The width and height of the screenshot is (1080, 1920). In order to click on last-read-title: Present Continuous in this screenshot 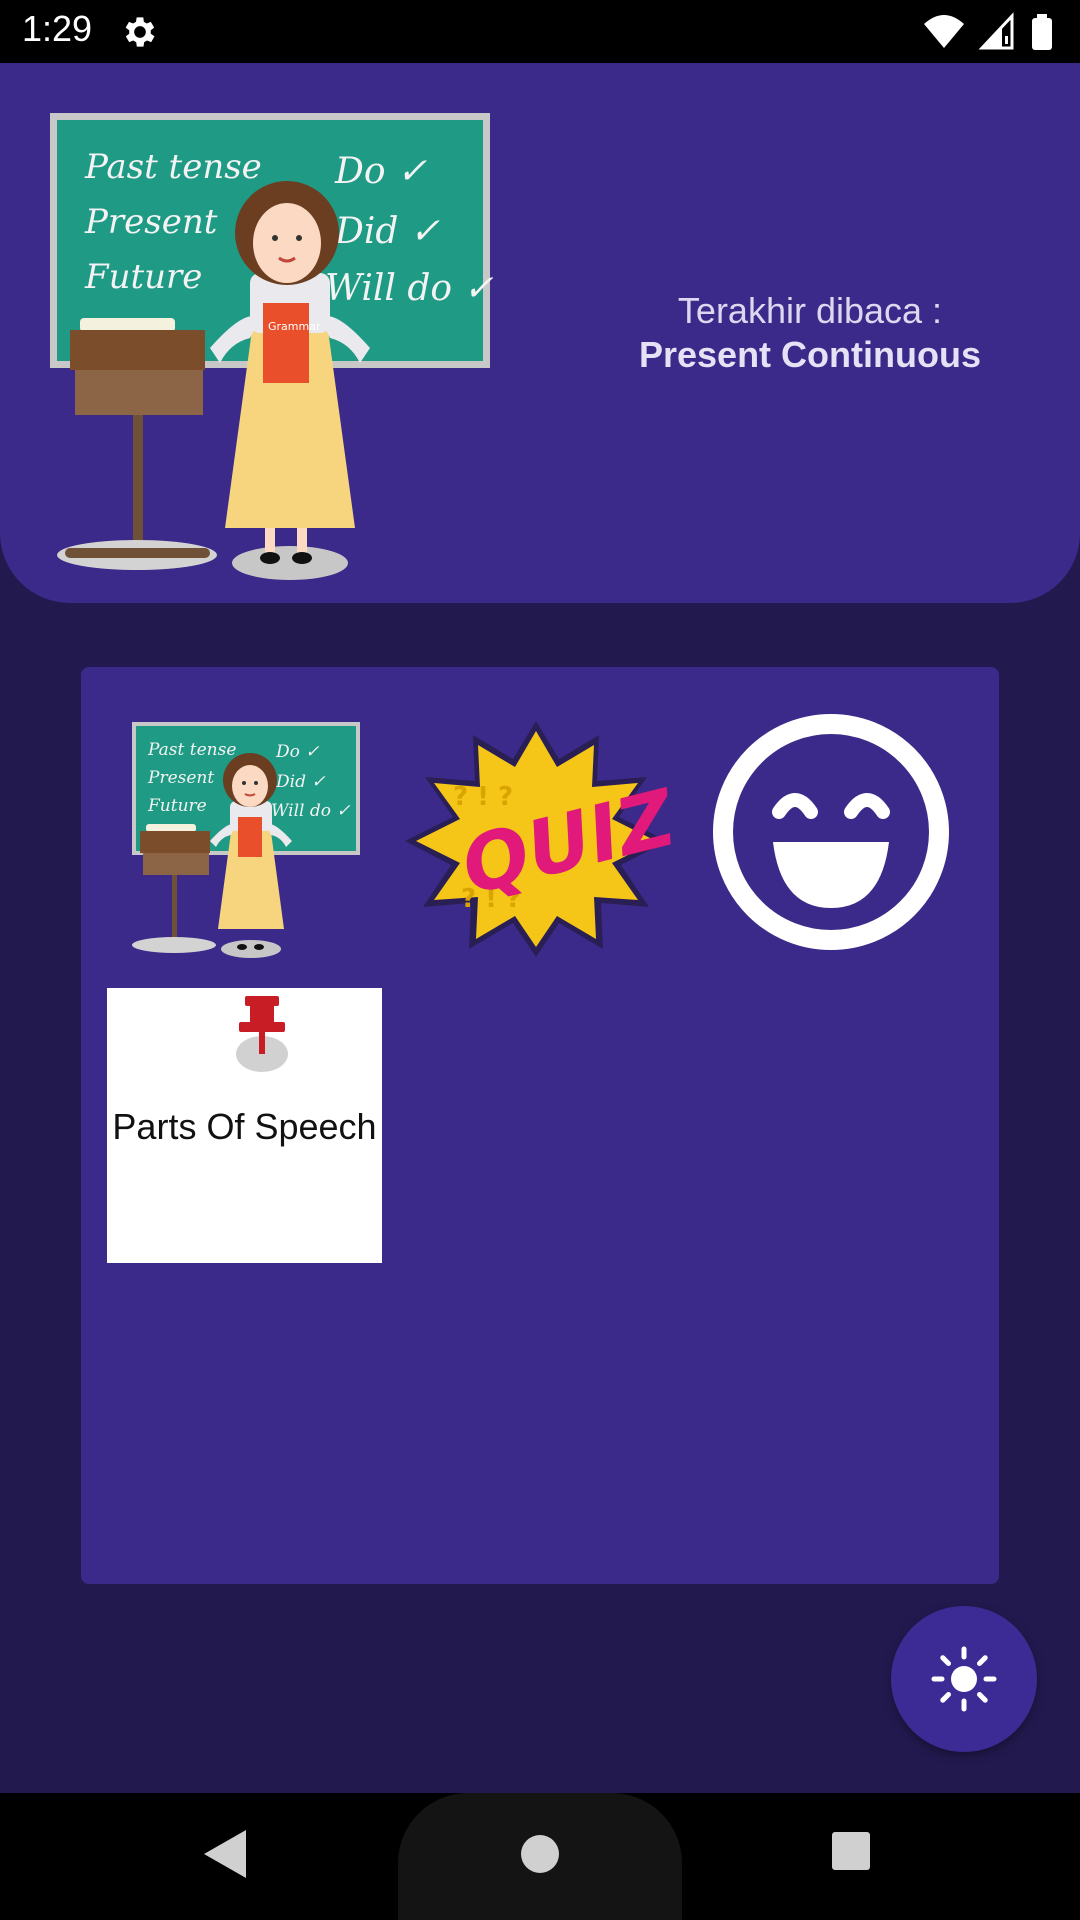, I will do `click(810, 355)`.